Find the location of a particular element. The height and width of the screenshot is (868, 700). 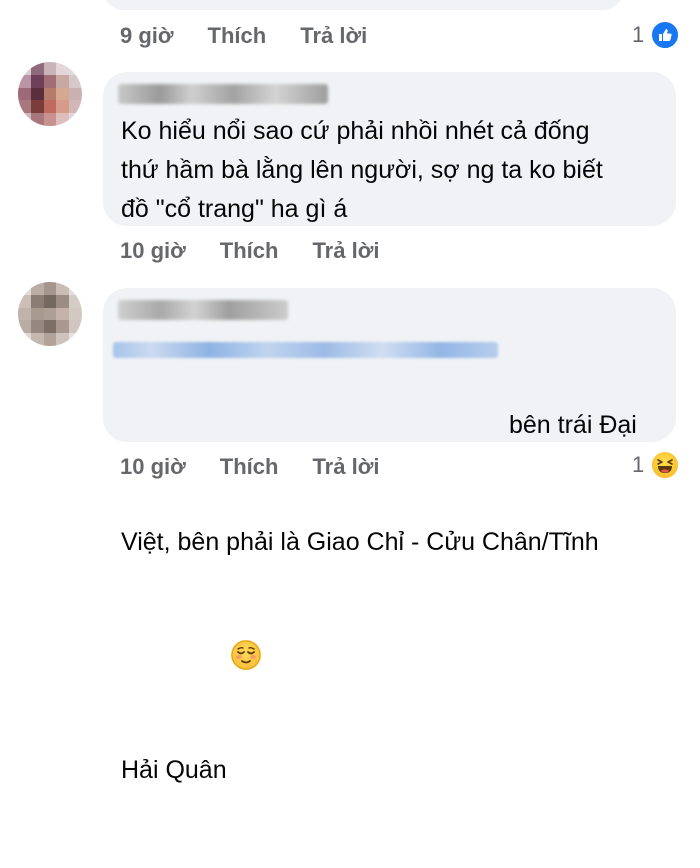

prev-comment-actions: 9 giờ Thích Trả lời is located at coordinates (260, 36).